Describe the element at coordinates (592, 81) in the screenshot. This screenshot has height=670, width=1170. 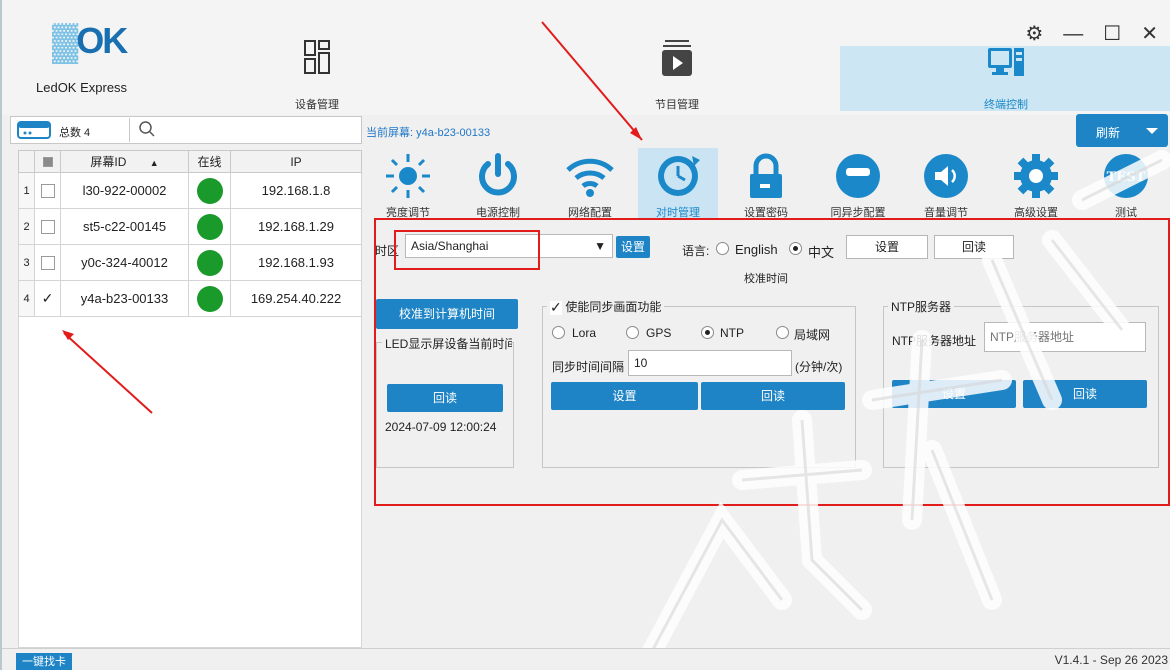
I see `arrow-to-time-sync` at that location.